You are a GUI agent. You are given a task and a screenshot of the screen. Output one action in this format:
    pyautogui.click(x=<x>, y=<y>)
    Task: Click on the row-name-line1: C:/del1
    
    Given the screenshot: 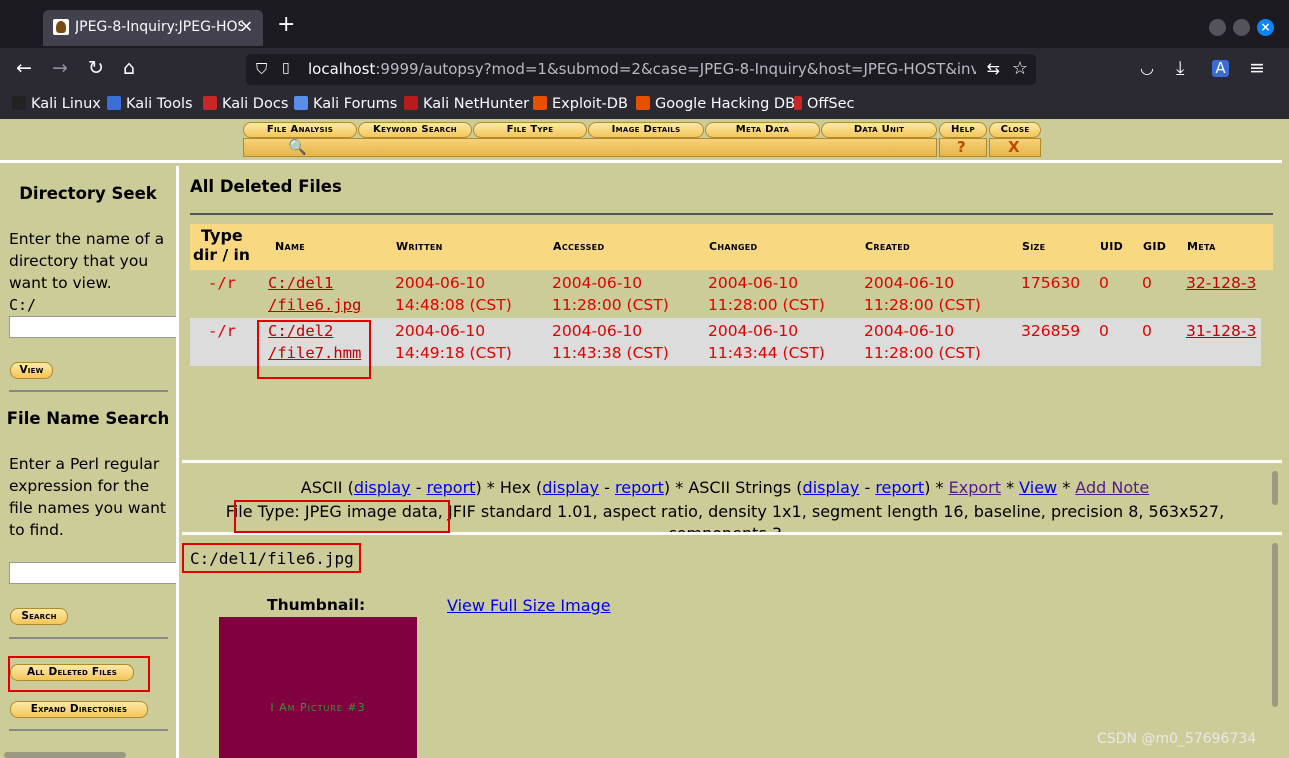 What is the action you would take?
    pyautogui.click(x=300, y=283)
    